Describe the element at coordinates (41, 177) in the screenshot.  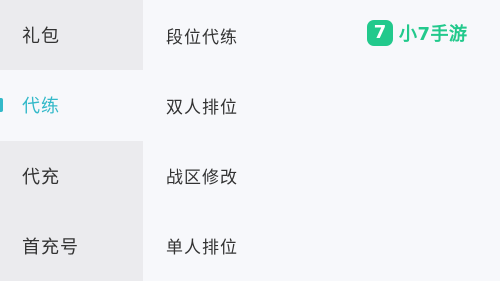
I see `sidebar-item-label: 代充` at that location.